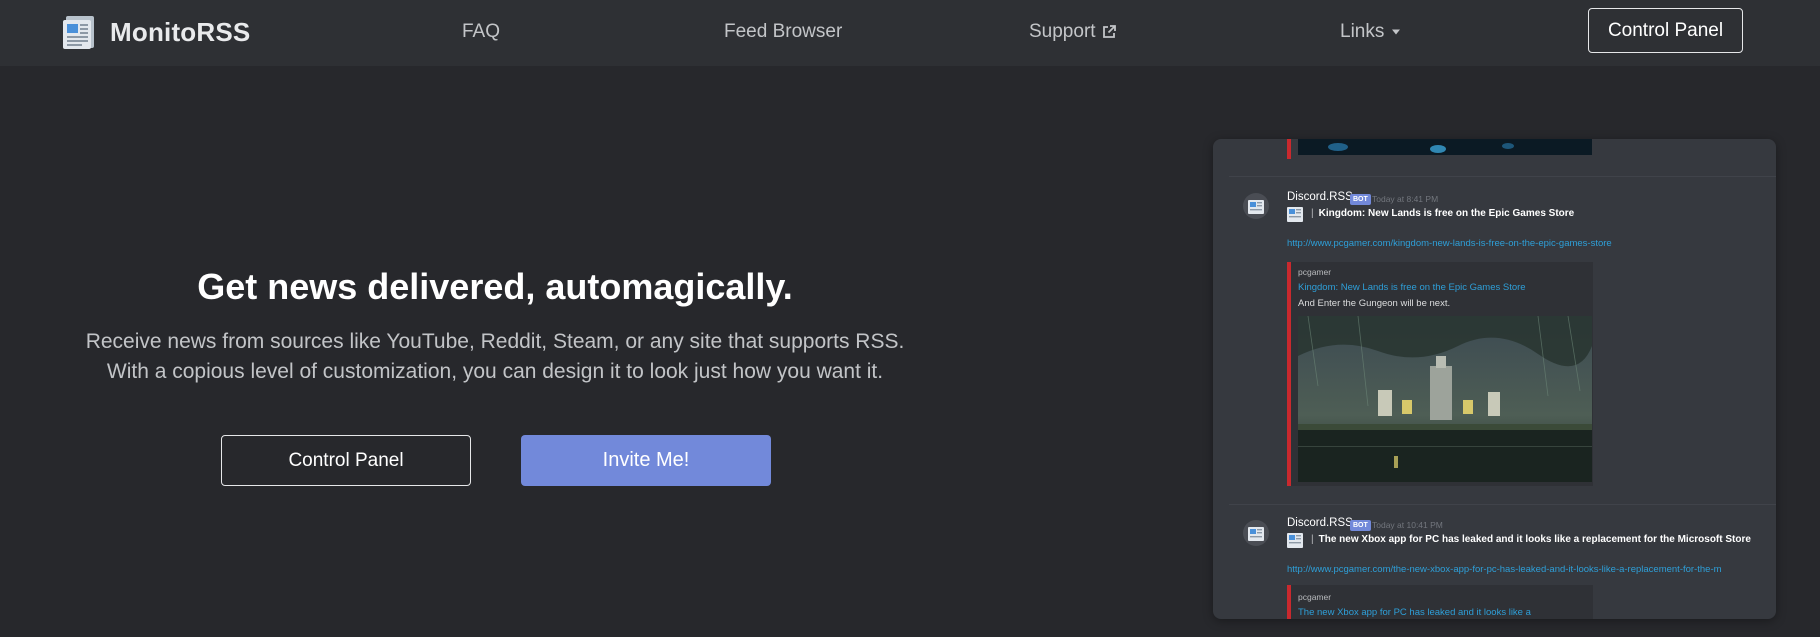 The height and width of the screenshot is (637, 1820). What do you see at coordinates (1109, 31) in the screenshot?
I see `external-link-icon` at bounding box center [1109, 31].